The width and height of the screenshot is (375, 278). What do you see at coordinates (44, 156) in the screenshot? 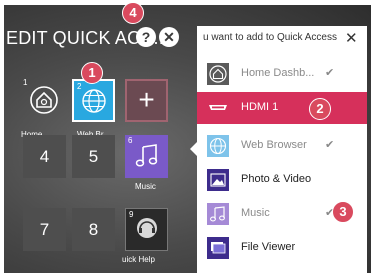
I see `tile-slot-4: 4` at bounding box center [44, 156].